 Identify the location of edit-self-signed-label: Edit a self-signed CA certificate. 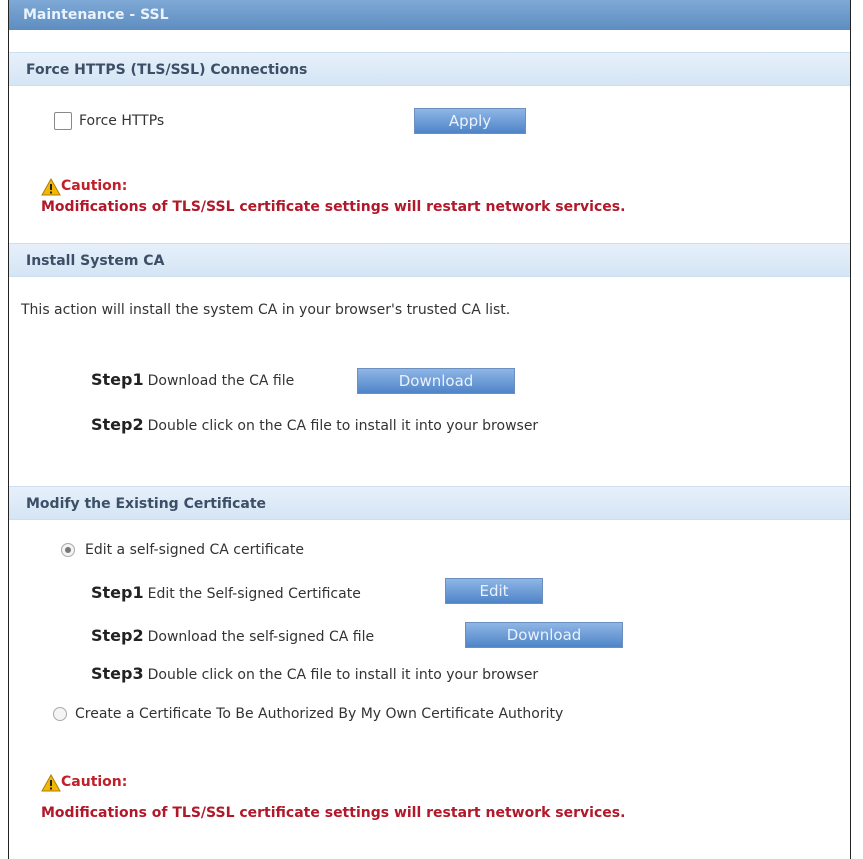
(194, 550).